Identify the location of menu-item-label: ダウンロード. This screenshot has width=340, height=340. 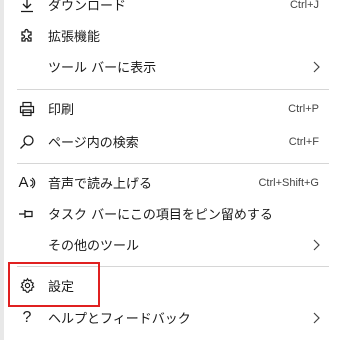
(87, 7).